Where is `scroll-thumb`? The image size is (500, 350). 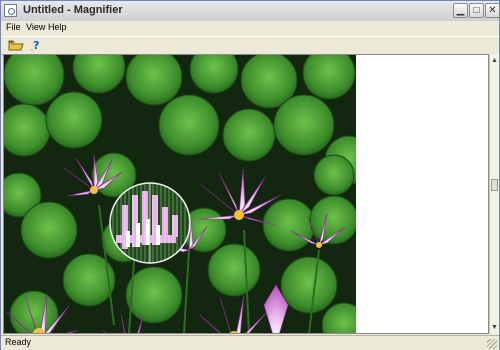
scroll-thumb is located at coordinates (494, 185).